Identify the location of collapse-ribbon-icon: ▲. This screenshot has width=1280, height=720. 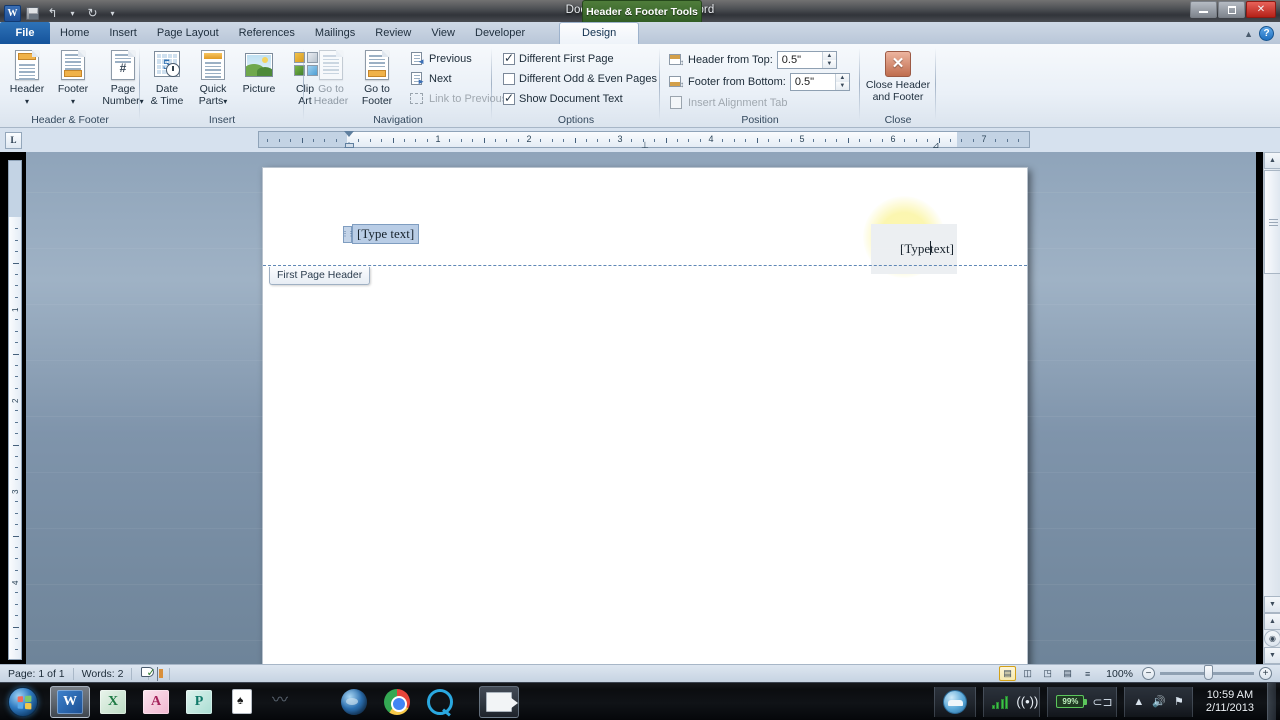
(1248, 34).